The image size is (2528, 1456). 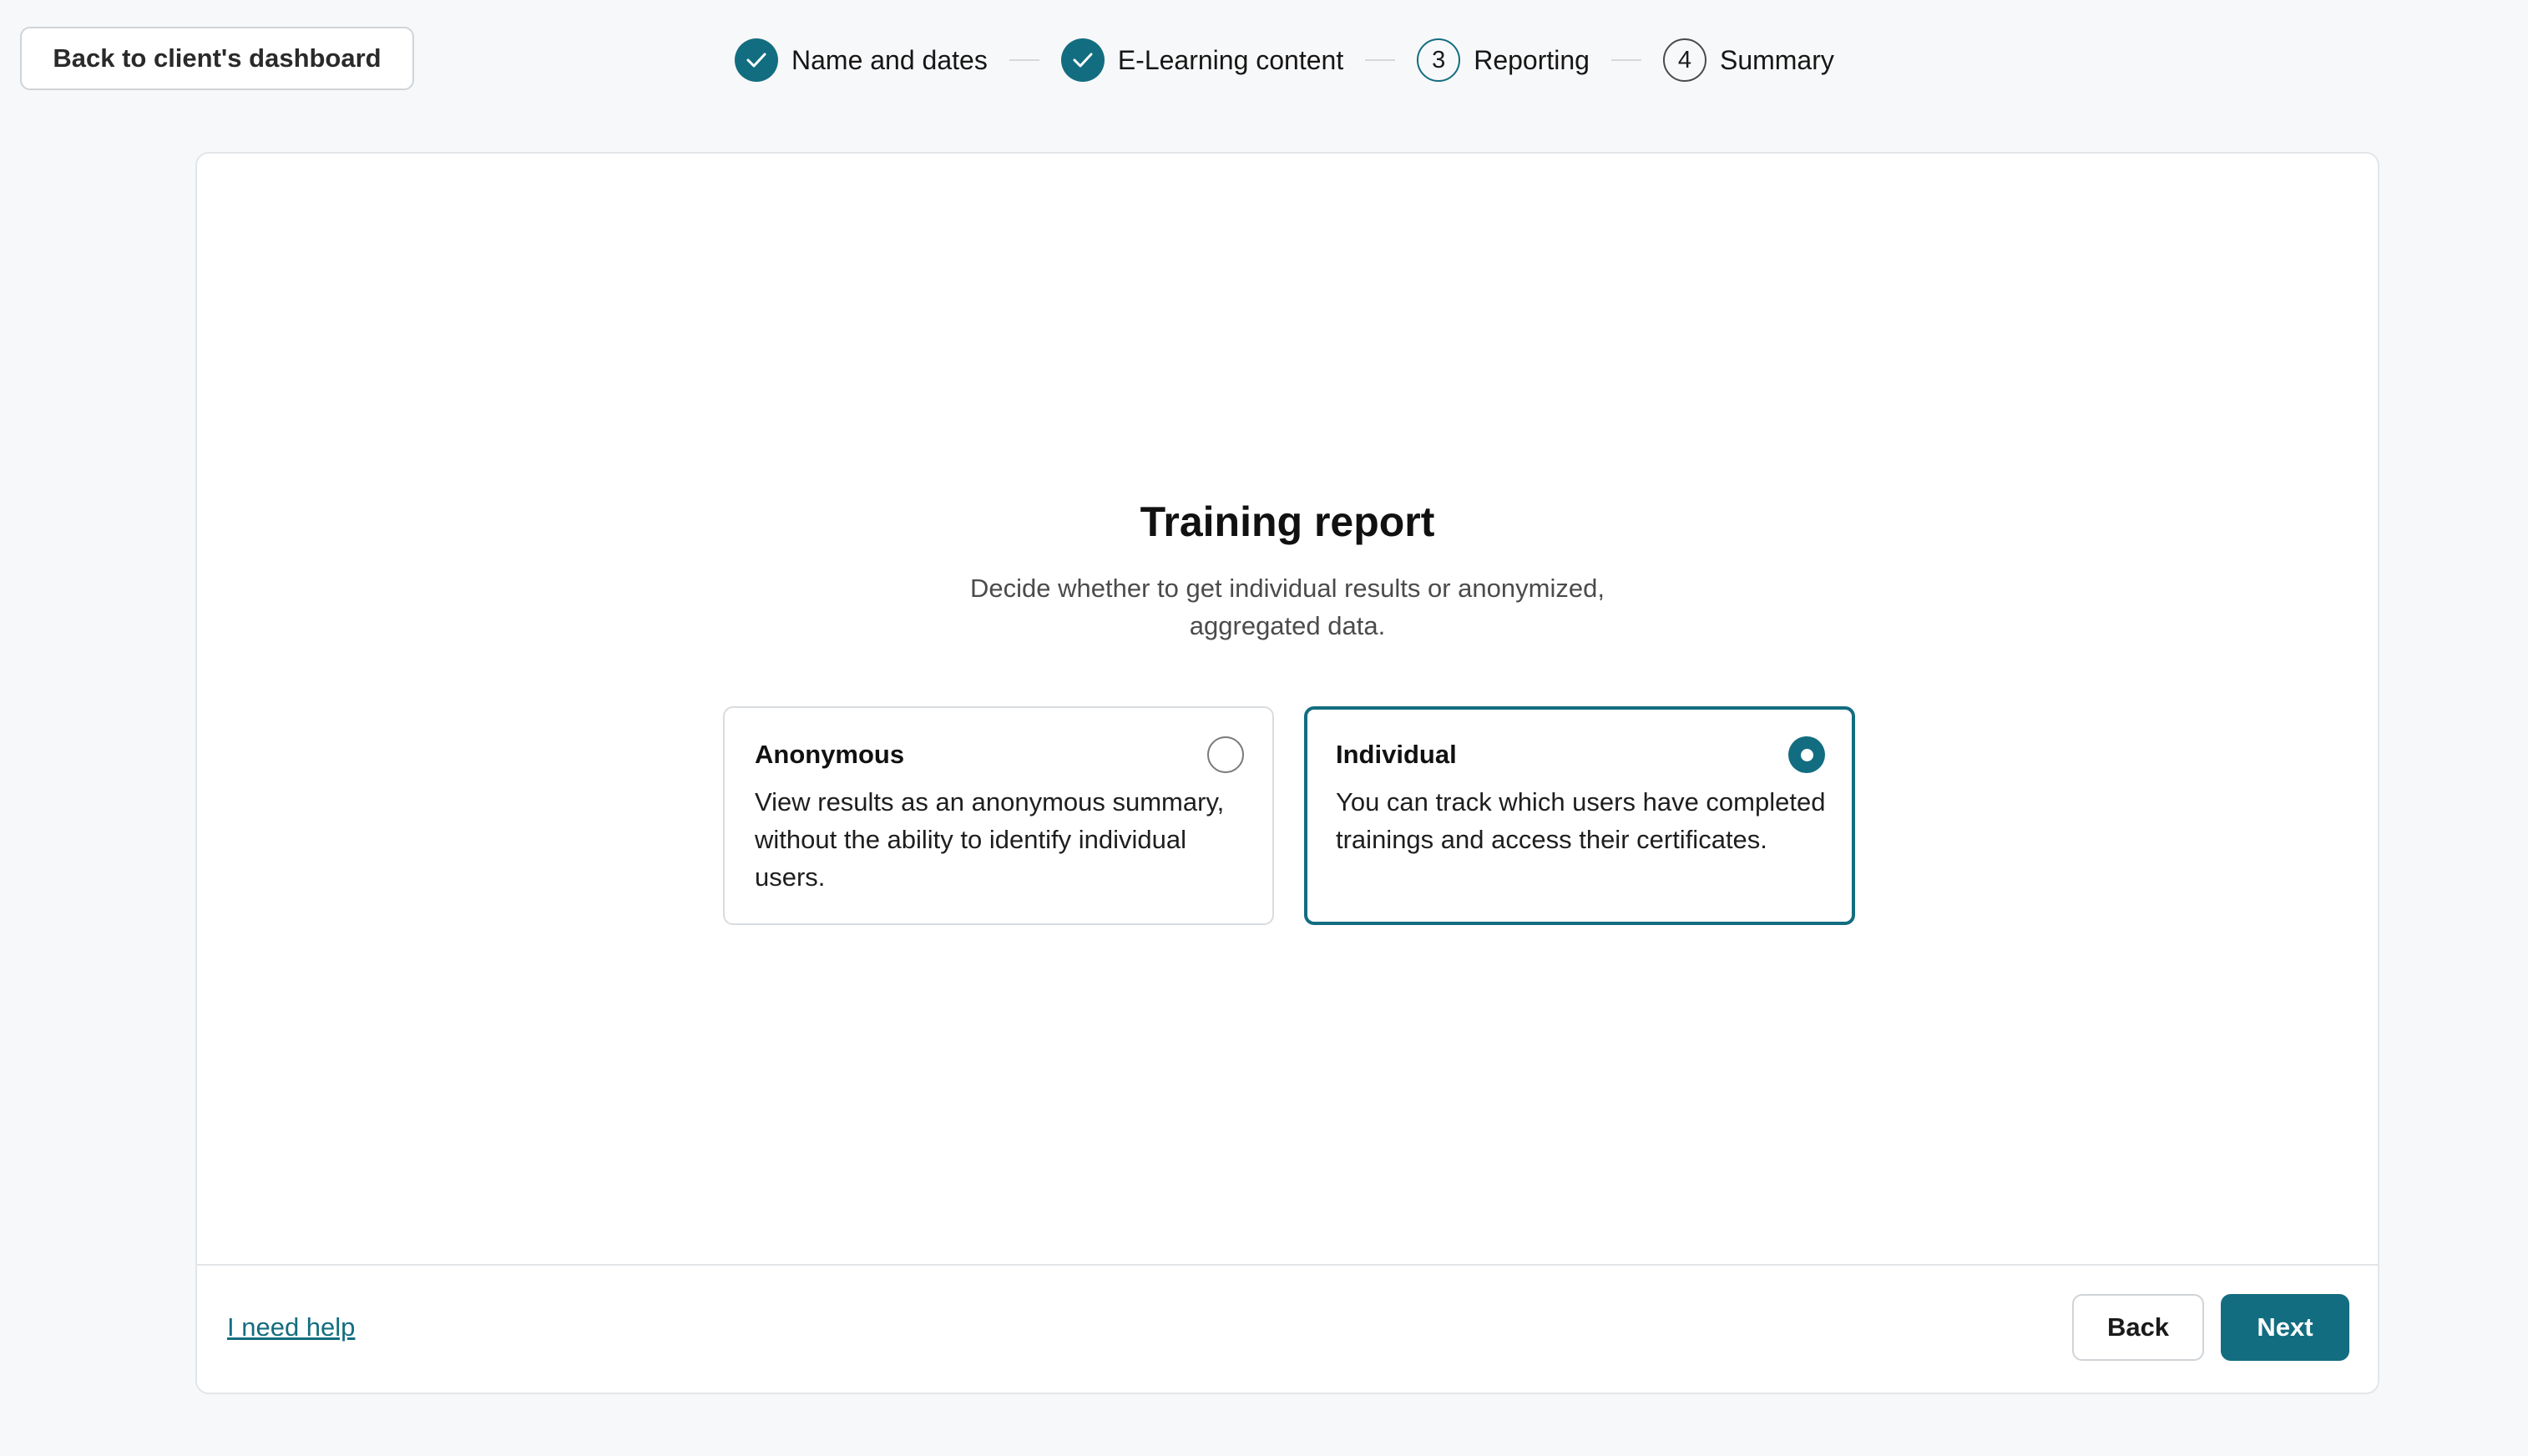 I want to click on step-label: E-Learning content, so click(x=1230, y=59).